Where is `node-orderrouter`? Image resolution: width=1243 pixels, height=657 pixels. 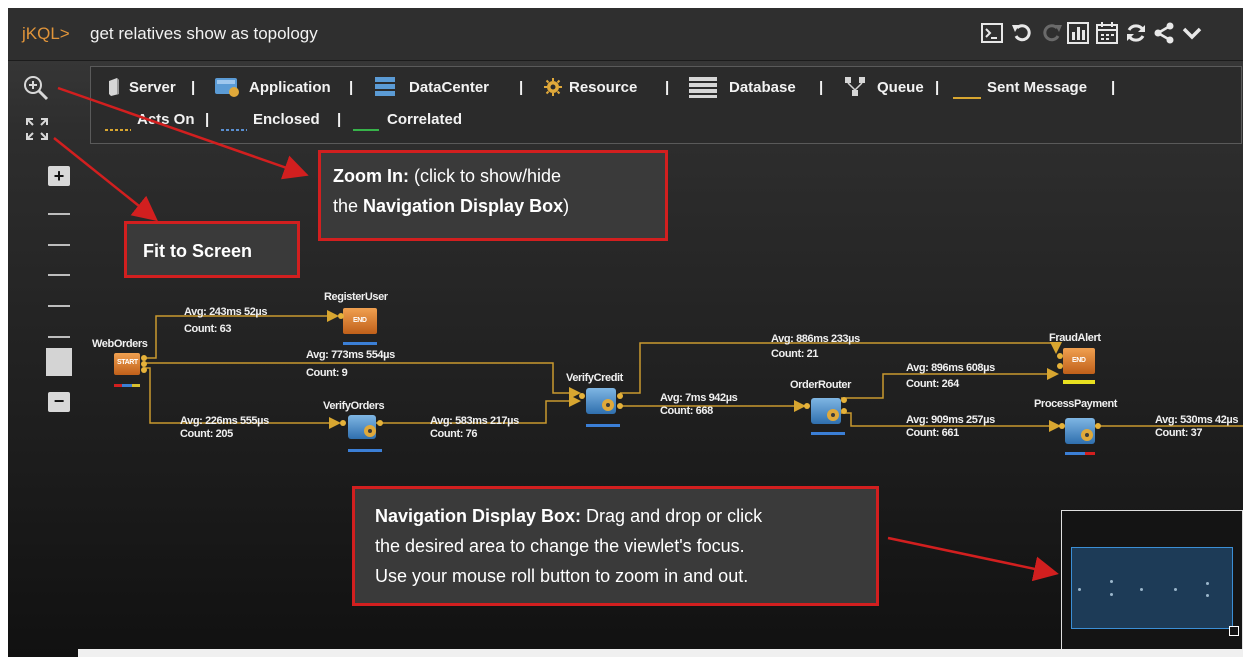 node-orderrouter is located at coordinates (825, 416).